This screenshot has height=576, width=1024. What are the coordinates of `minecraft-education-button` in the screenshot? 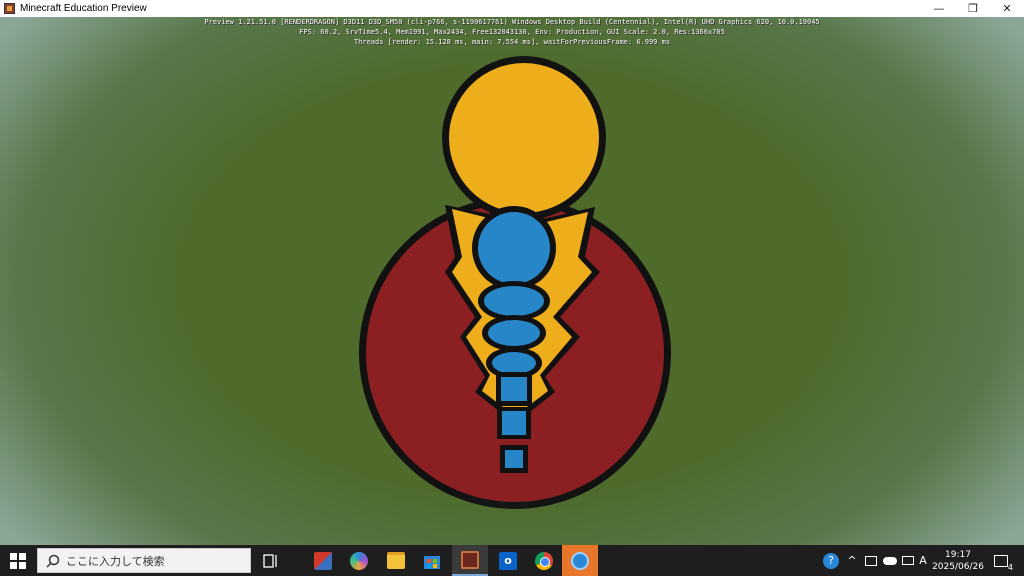 It's located at (470, 560).